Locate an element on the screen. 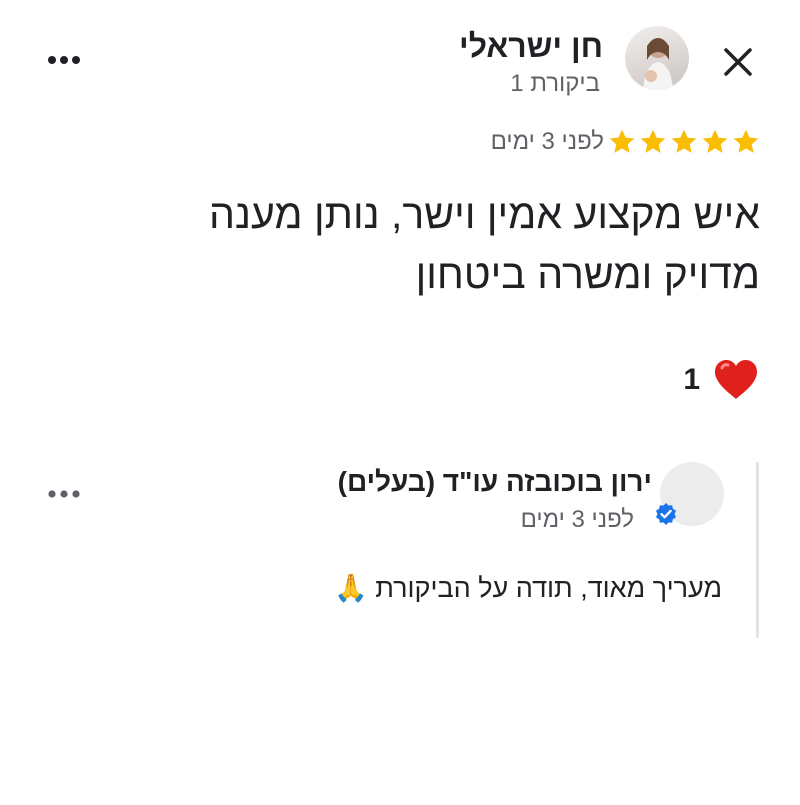  reviewer-avatar is located at coordinates (657, 58).